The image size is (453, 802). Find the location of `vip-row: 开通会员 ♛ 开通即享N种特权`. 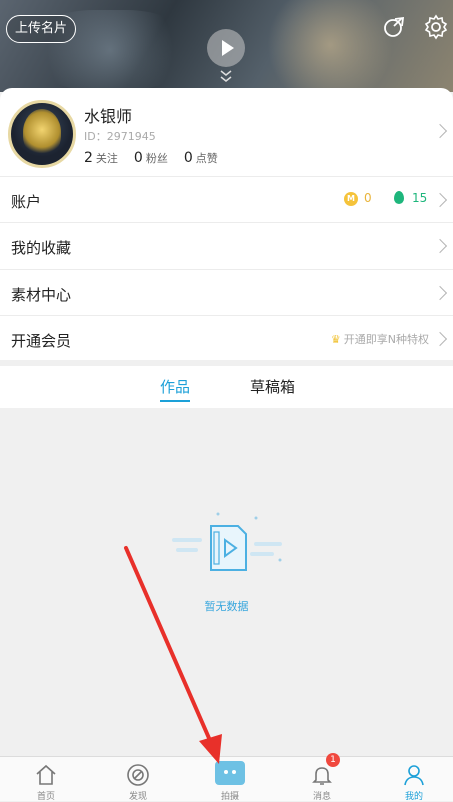

vip-row: 开通会员 ♛ 开通即享N种特权 is located at coordinates (226, 338).